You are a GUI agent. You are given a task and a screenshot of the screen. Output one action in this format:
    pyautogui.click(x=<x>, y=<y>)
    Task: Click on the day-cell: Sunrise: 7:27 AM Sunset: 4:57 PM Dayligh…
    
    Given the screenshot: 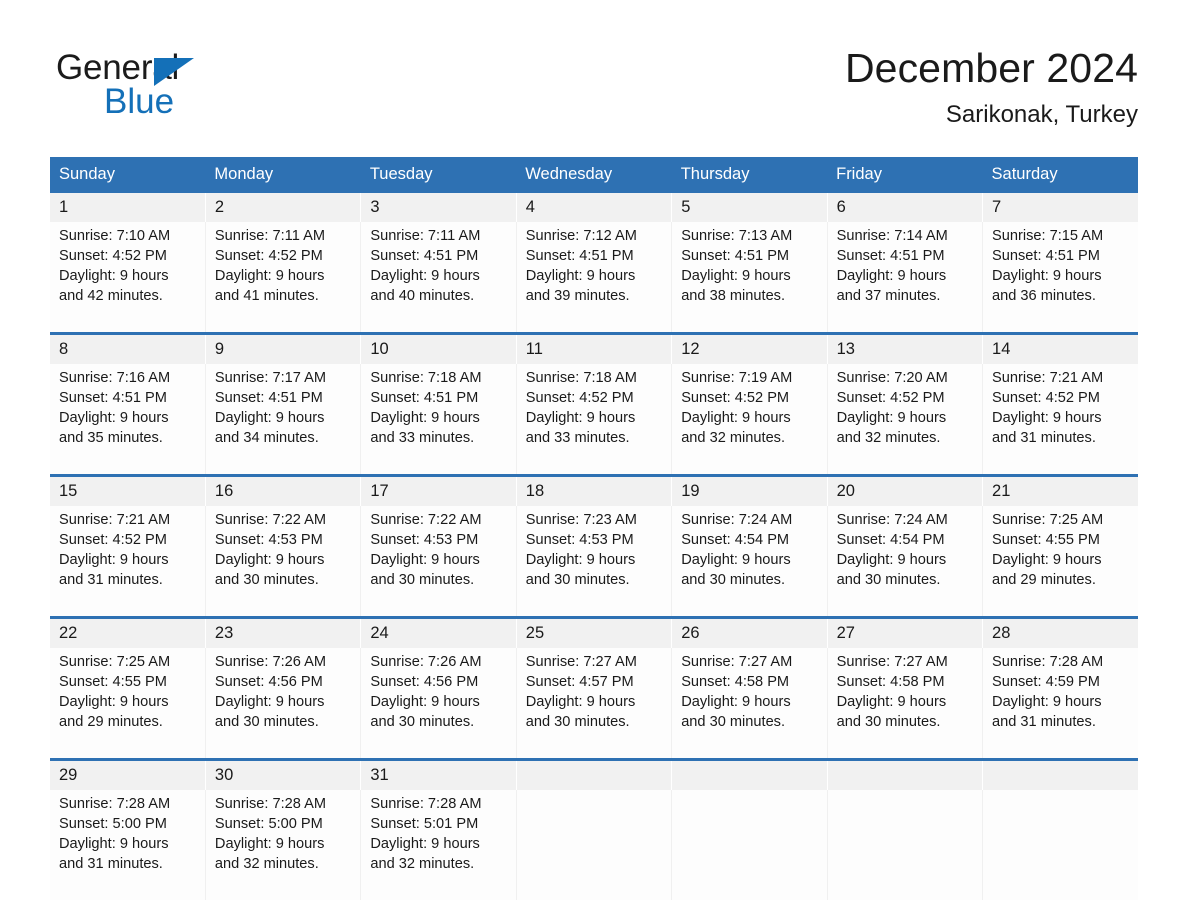 What is the action you would take?
    pyautogui.click(x=594, y=704)
    